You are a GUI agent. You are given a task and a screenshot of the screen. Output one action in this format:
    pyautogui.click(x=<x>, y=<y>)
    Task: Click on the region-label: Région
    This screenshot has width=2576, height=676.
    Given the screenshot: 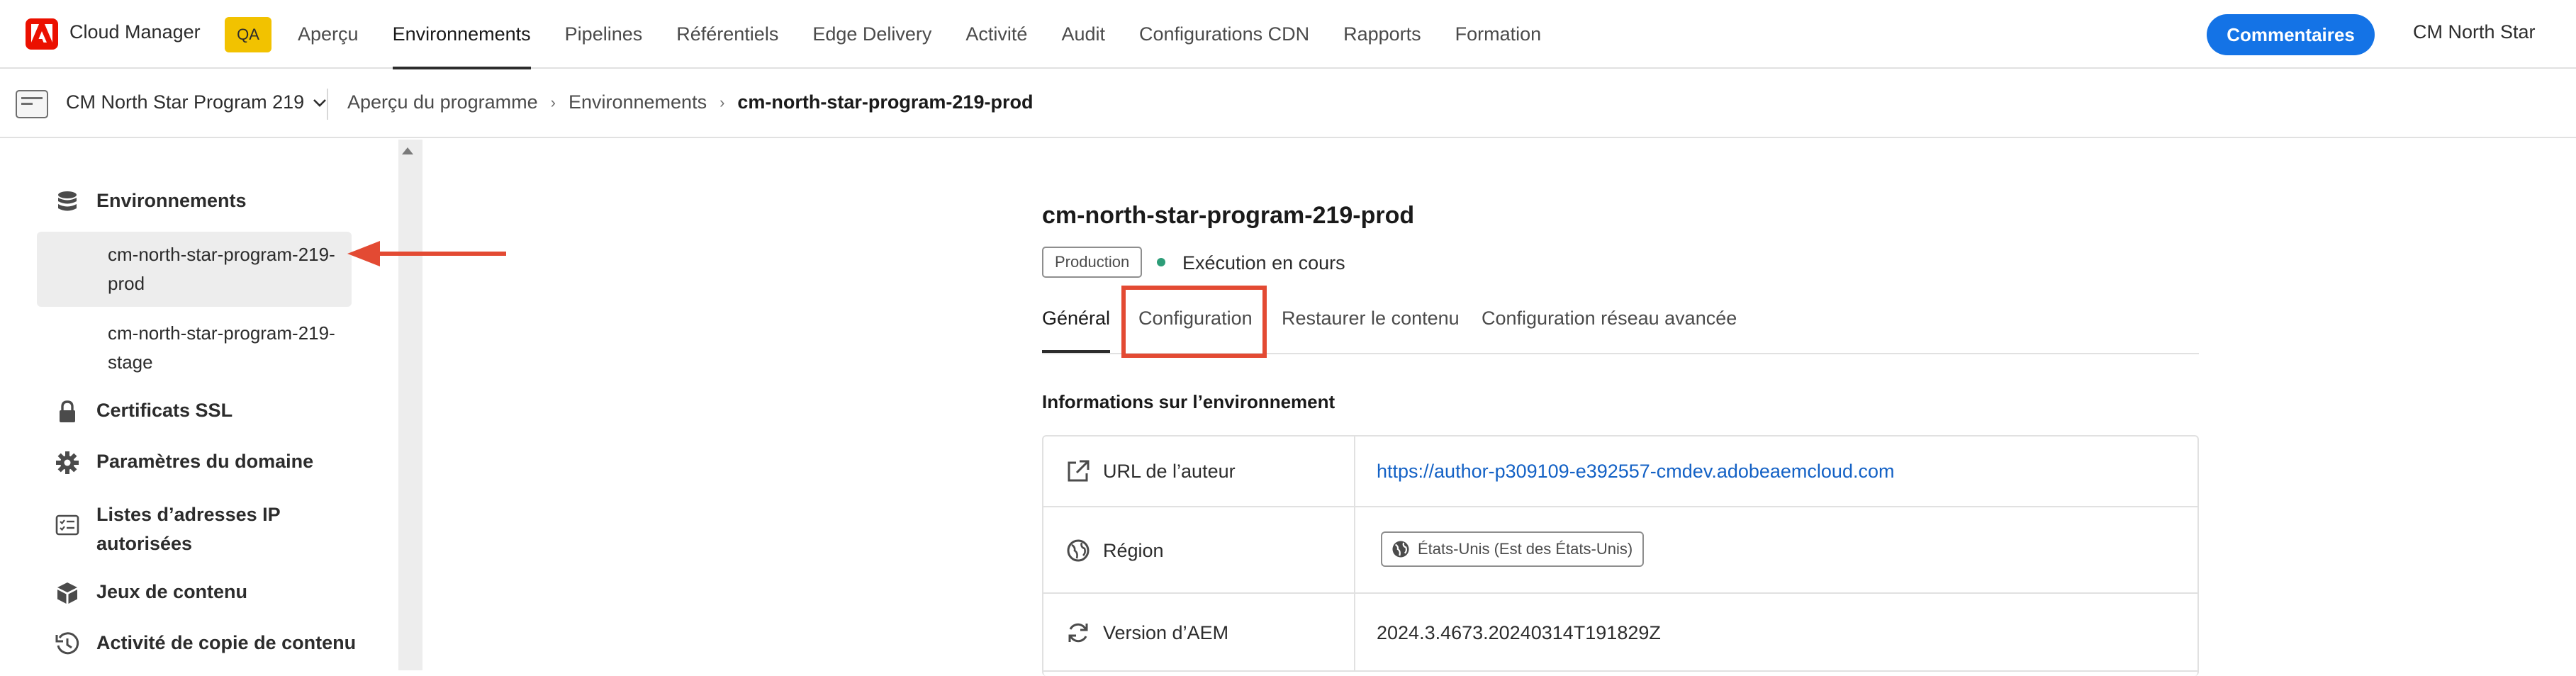 What is the action you would take?
    pyautogui.click(x=1133, y=550)
    